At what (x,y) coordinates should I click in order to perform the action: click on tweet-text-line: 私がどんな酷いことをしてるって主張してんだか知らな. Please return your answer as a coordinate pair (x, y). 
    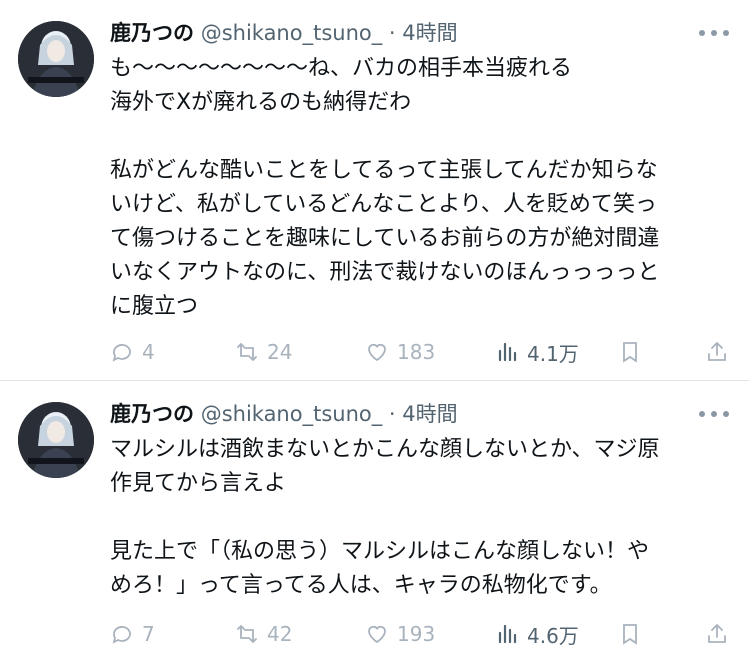
    Looking at the image, I should click on (384, 170).